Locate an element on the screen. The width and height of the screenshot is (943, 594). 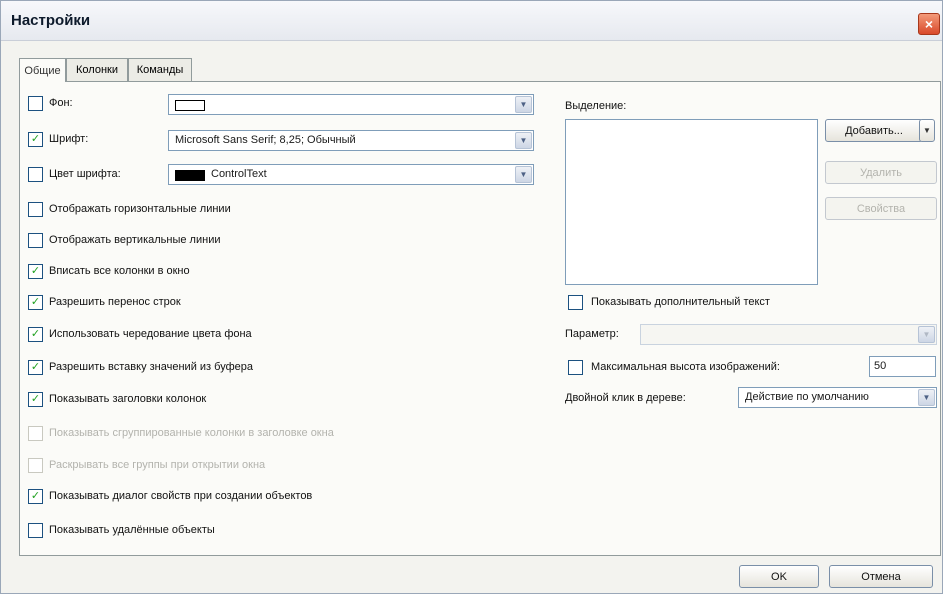
show-vertical-lines-label: Отображать вертикальные линии is located at coordinates (135, 240).